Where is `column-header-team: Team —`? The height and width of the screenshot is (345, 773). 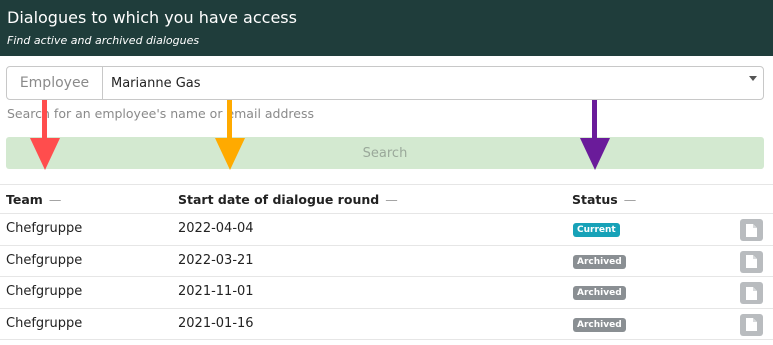
column-header-team: Team — is located at coordinates (33, 199).